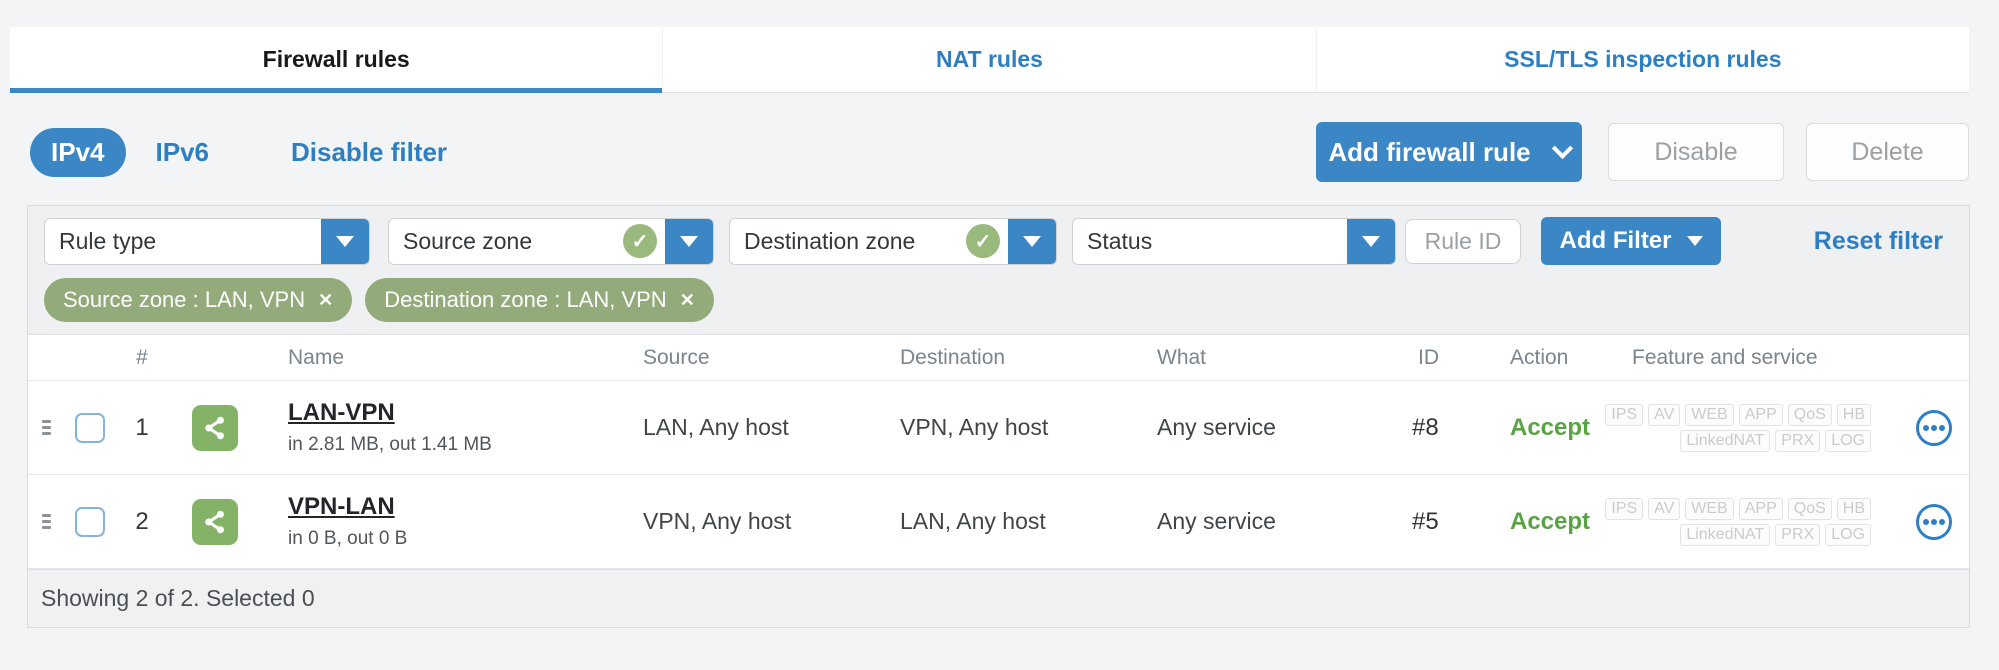 The height and width of the screenshot is (670, 1999). I want to click on destination-zone-dropdown: Destination zone ✓, so click(893, 241).